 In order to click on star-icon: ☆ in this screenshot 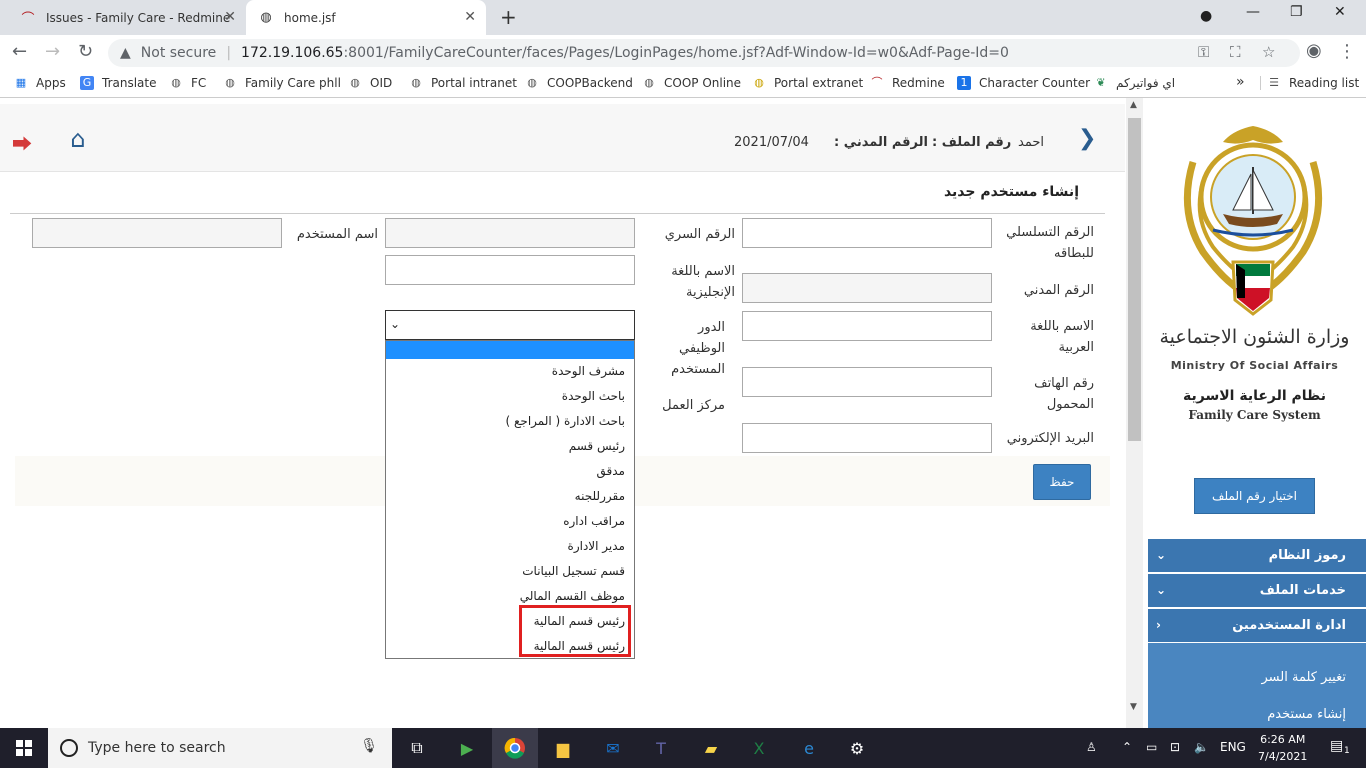, I will do `click(1268, 52)`.